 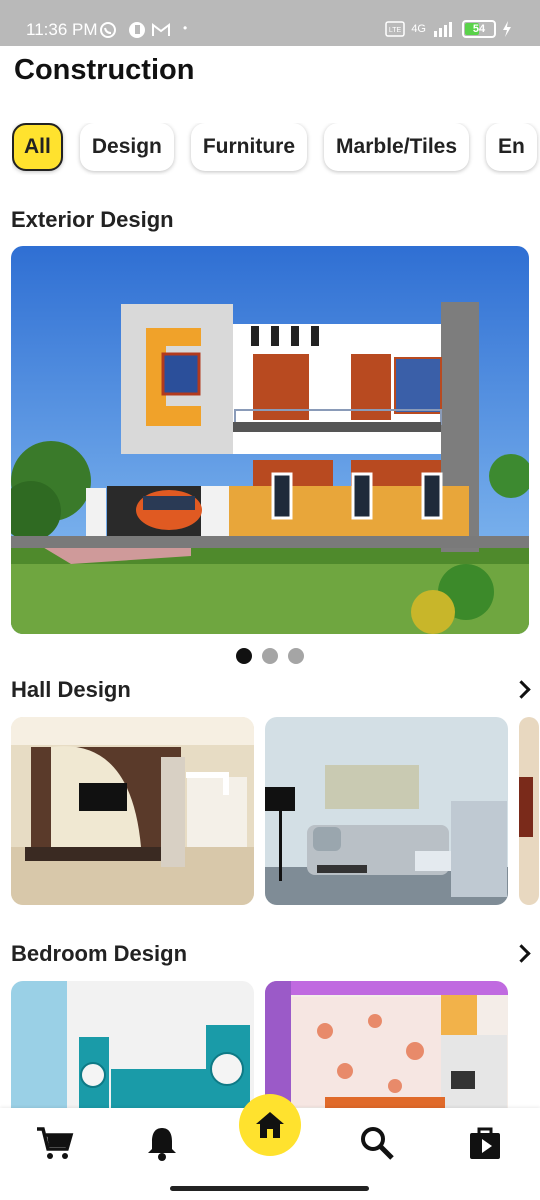 What do you see at coordinates (377, 1143) in the screenshot?
I see `search-icon` at bounding box center [377, 1143].